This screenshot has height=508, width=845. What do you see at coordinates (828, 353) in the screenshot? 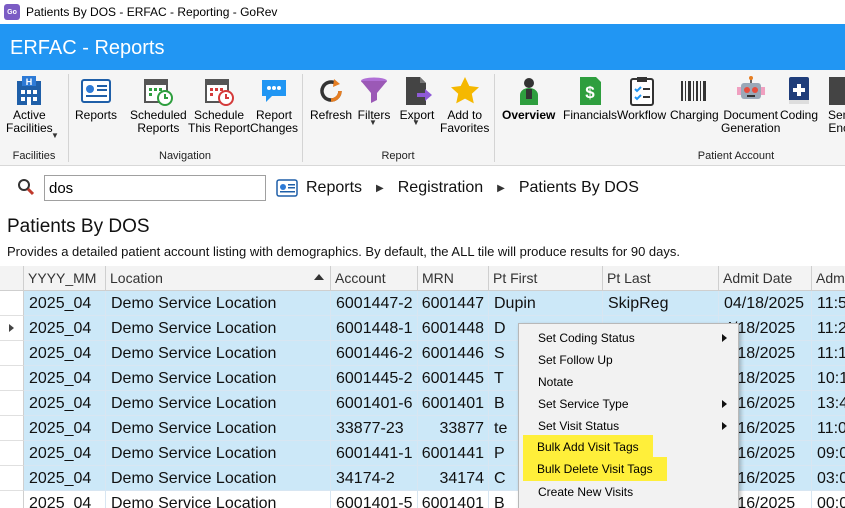
I see `cell-admit-time: 11:1` at bounding box center [828, 353].